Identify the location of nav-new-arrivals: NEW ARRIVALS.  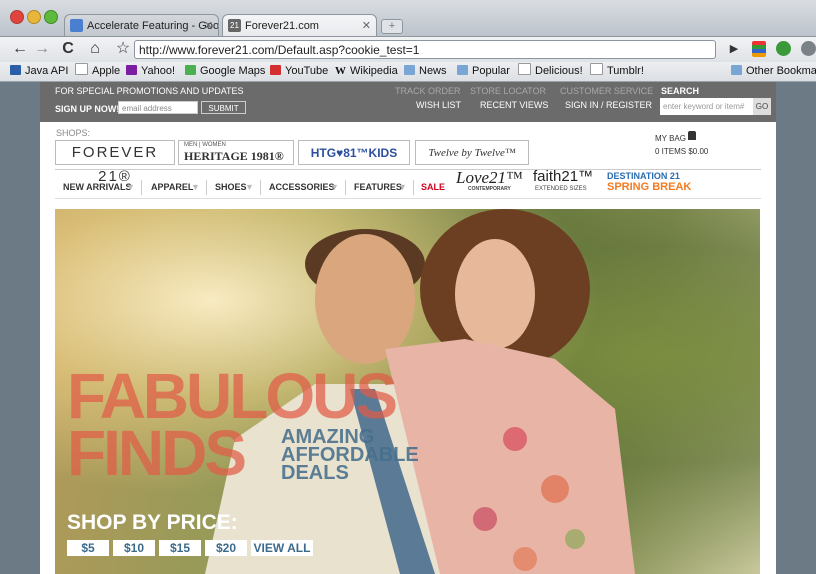
(97, 187).